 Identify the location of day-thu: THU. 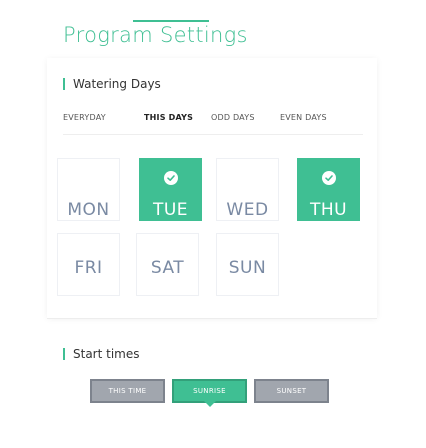
(328, 189).